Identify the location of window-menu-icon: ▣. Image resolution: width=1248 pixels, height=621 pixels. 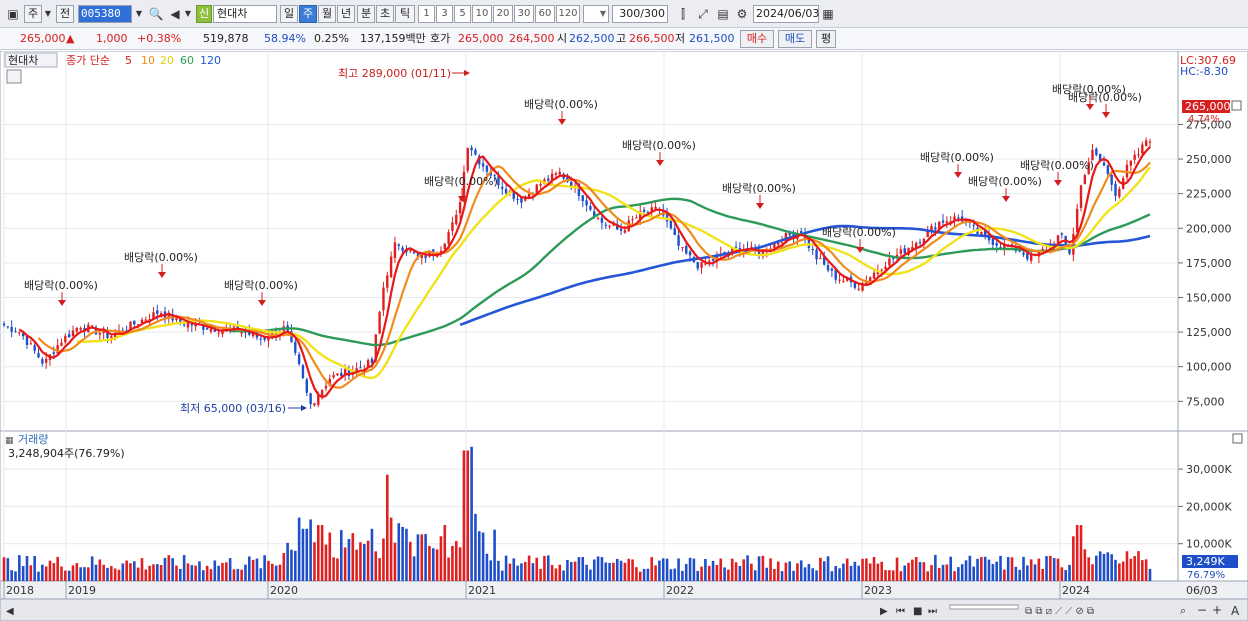
(13, 14).